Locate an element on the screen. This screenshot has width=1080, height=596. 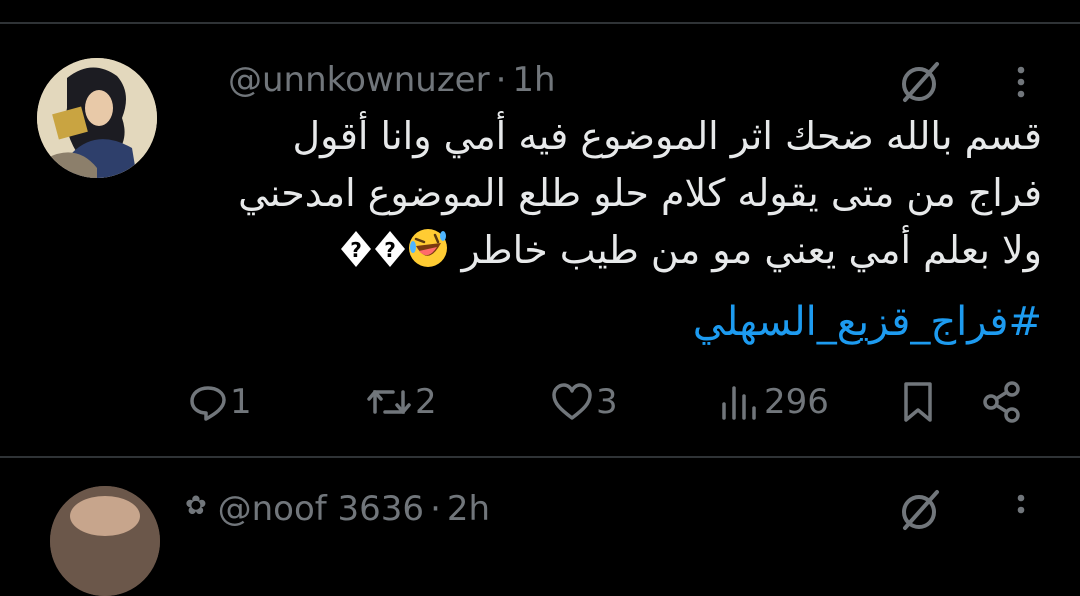
repost-icon is located at coordinates (389, 402).